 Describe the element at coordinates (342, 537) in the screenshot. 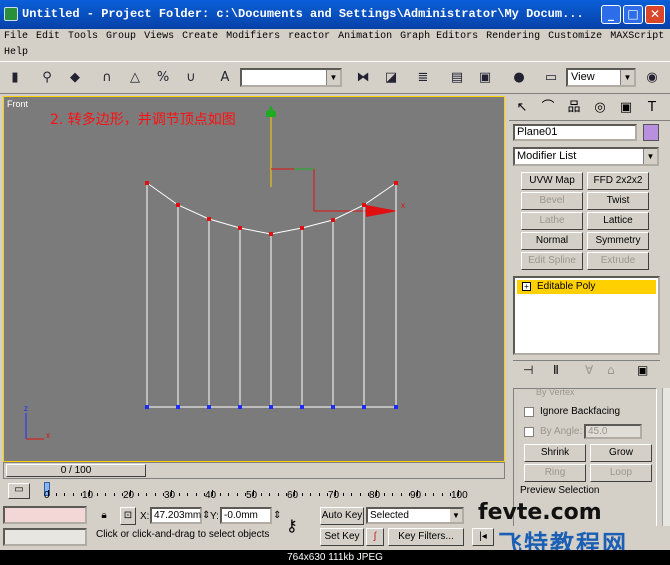

I see `set-key-button: Set Key` at that location.